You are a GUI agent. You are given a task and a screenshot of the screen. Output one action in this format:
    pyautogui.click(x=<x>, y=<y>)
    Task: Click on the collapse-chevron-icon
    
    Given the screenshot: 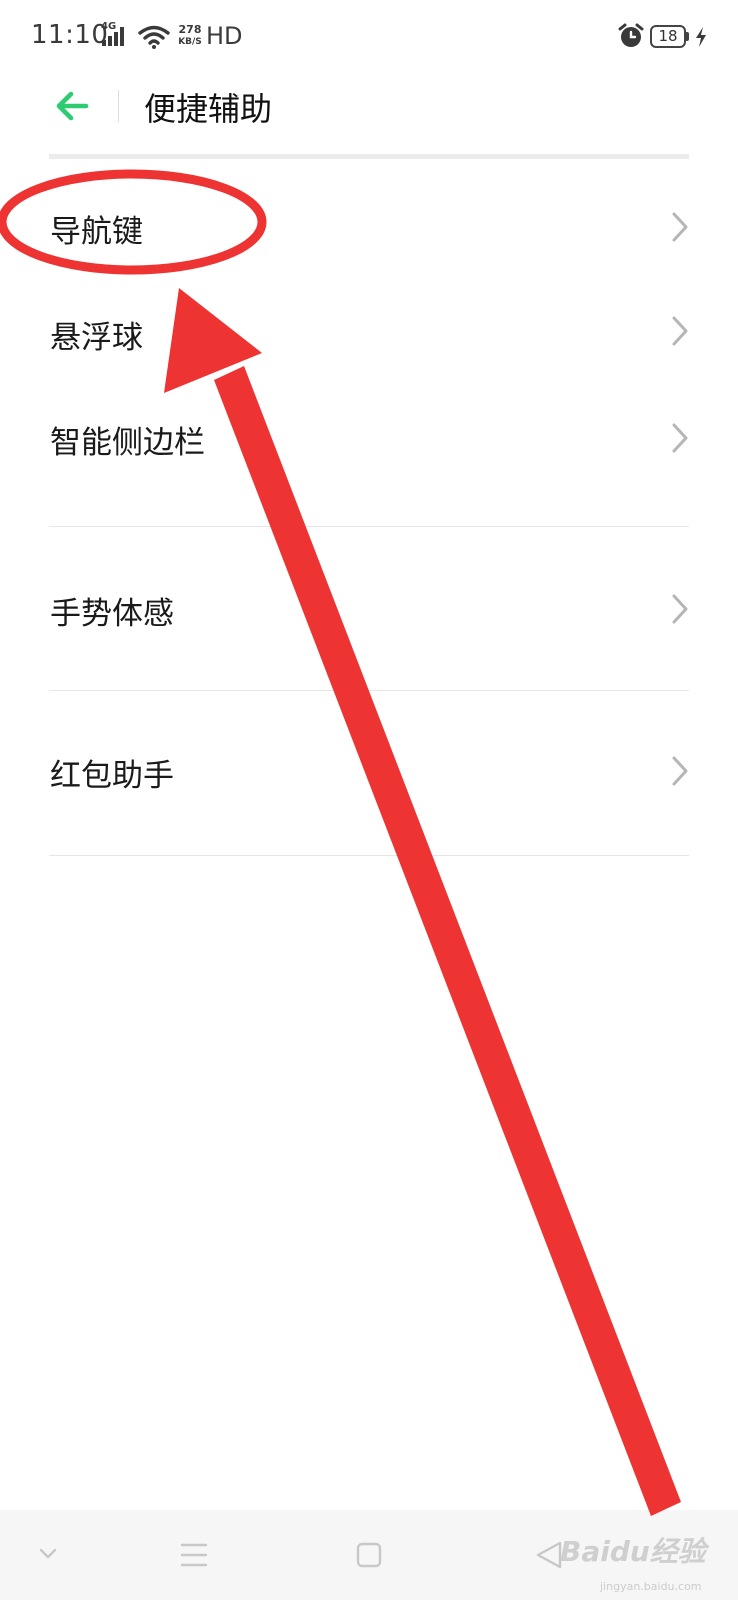 What is the action you would take?
    pyautogui.click(x=48, y=1555)
    